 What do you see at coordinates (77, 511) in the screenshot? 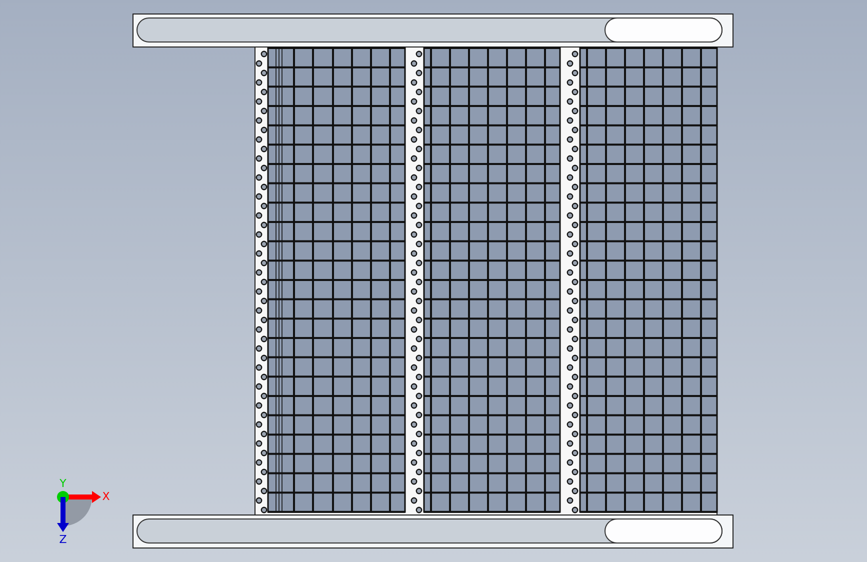
I see `triad-shadow-drawing` at bounding box center [77, 511].